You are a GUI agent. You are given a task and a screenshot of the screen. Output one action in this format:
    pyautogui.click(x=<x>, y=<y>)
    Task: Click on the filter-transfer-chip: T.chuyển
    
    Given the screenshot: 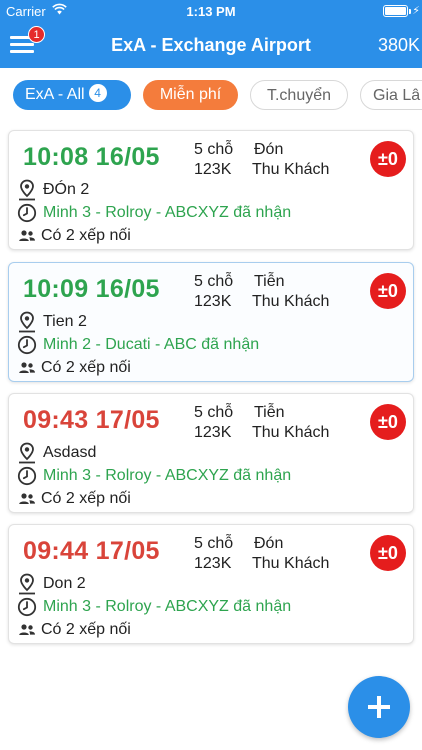 What is the action you would take?
    pyautogui.click(x=299, y=95)
    